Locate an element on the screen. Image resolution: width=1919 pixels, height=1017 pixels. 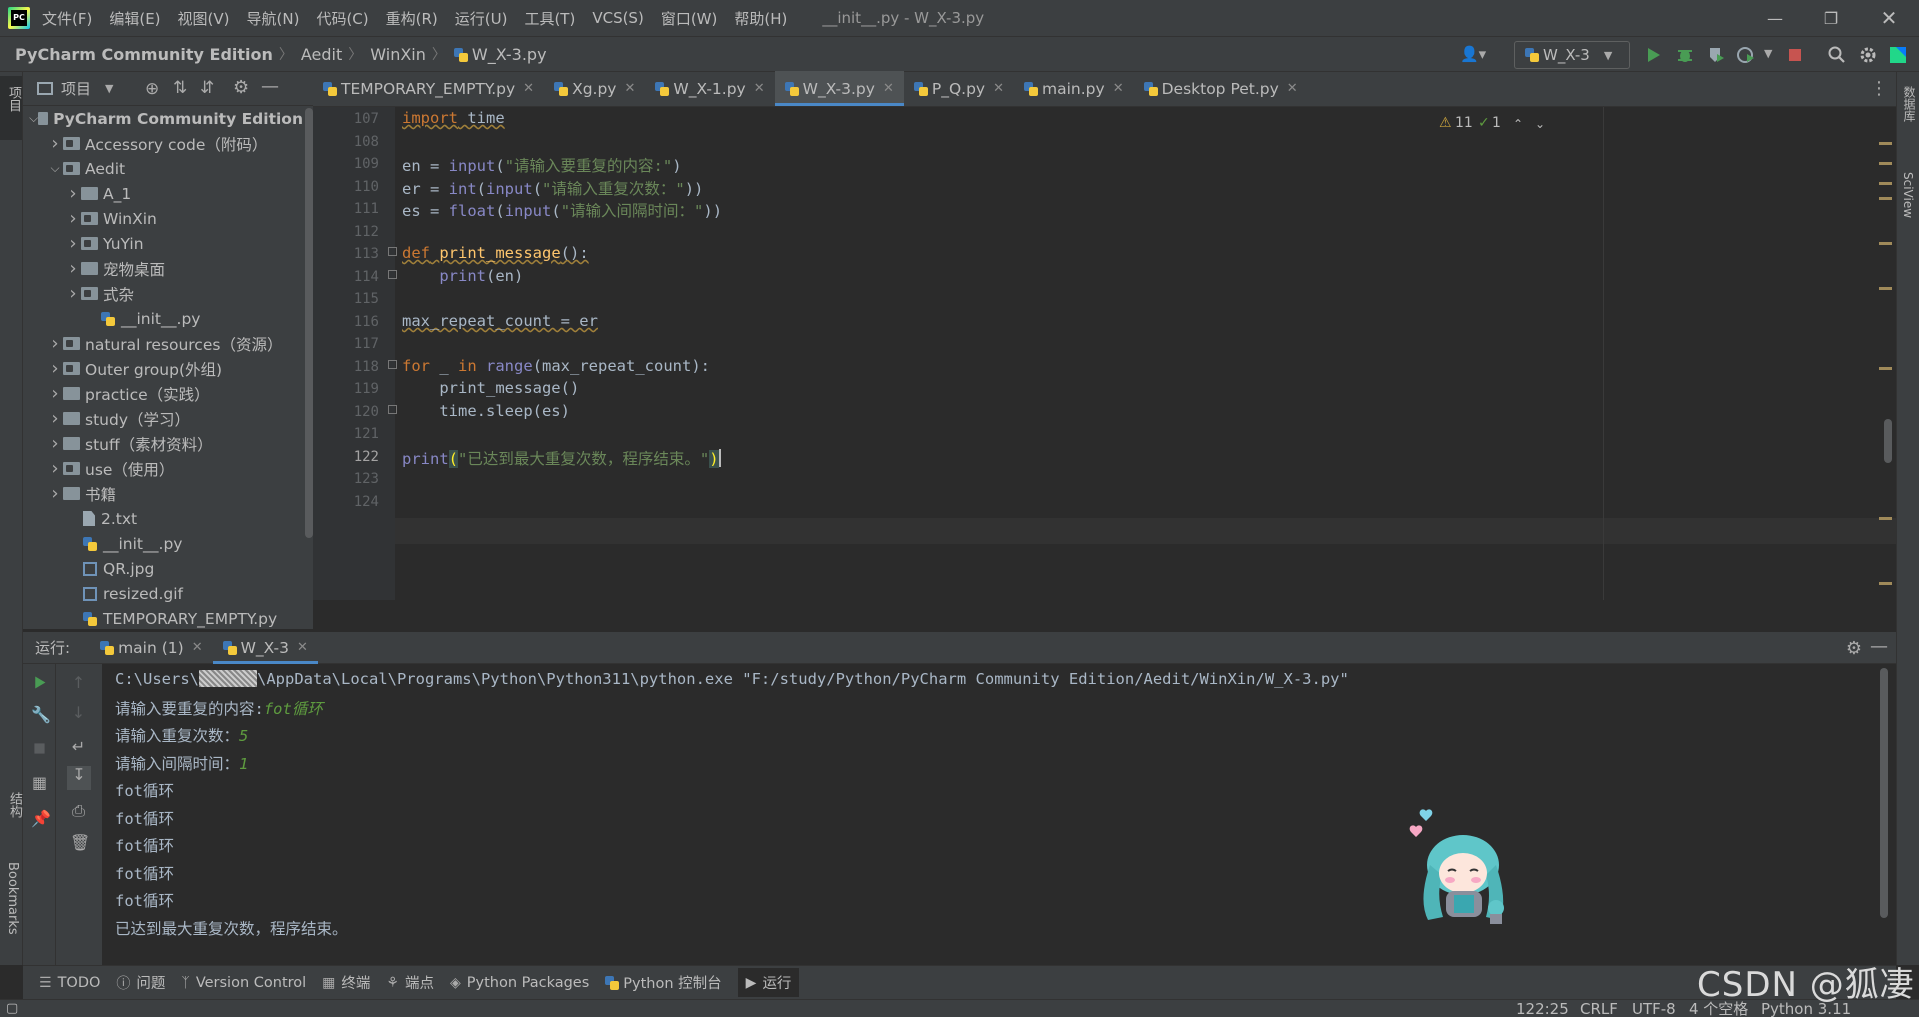
minimize-icon: — is located at coordinates (1775, 18).